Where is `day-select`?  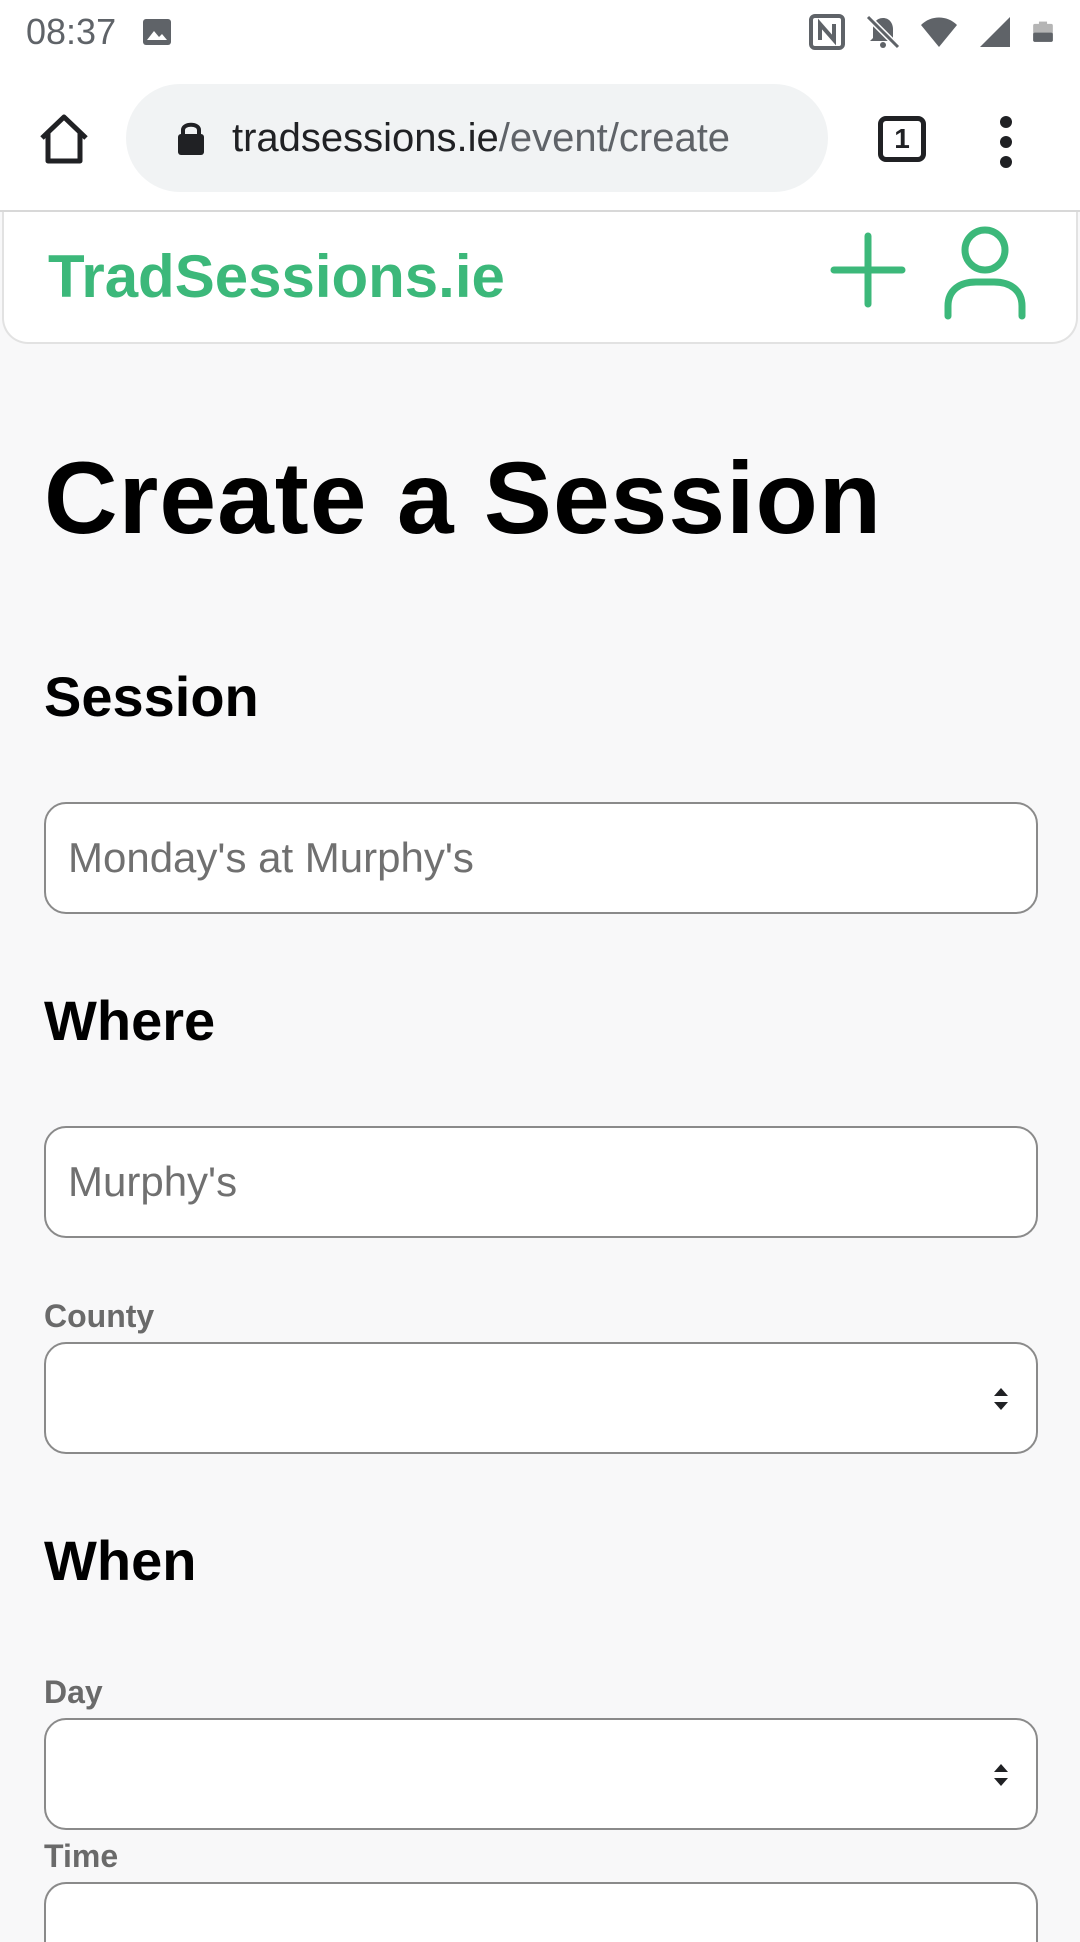 day-select is located at coordinates (541, 1774).